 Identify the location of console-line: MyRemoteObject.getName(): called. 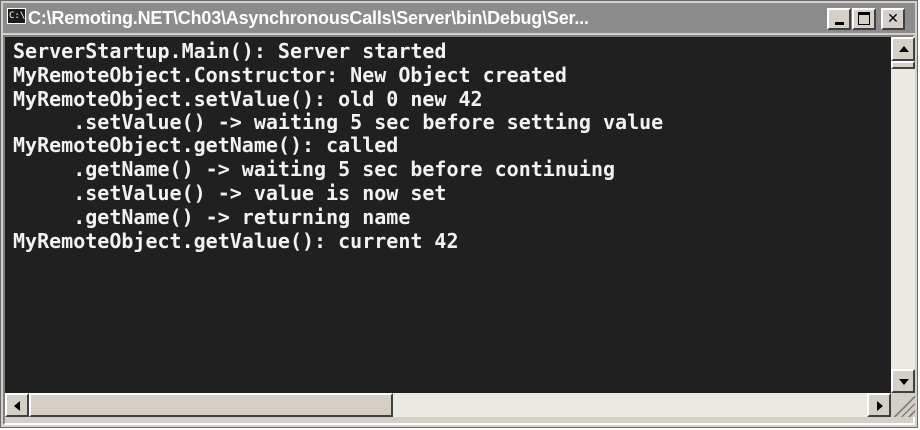
(206, 145).